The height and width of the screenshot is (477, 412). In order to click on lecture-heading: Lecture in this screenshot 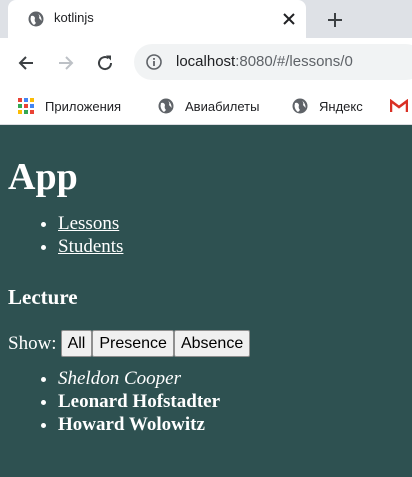, I will do `click(43, 297)`.